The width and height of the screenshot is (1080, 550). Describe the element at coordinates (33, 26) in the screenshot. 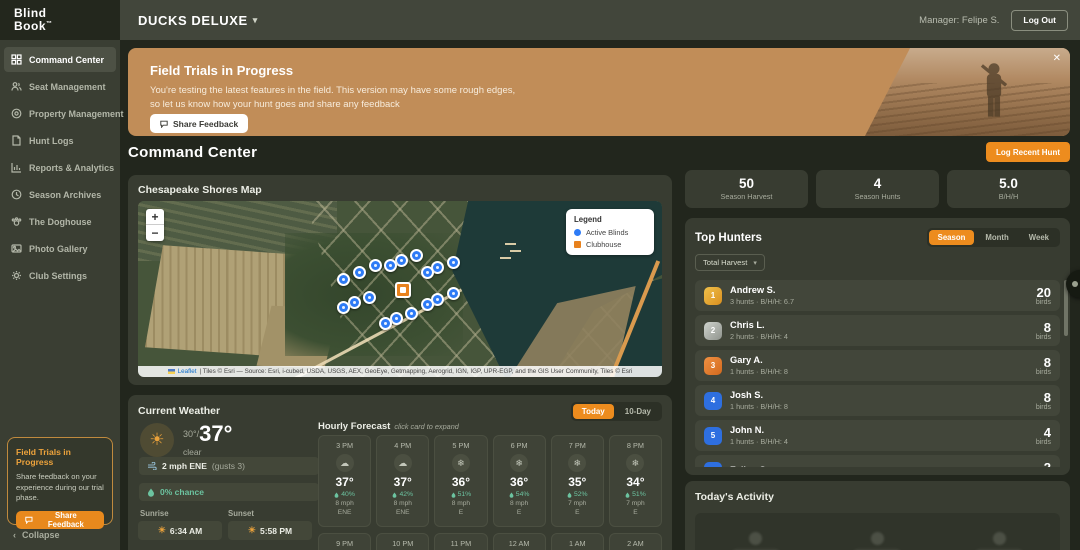

I see `logo-line-2: Book™` at that location.